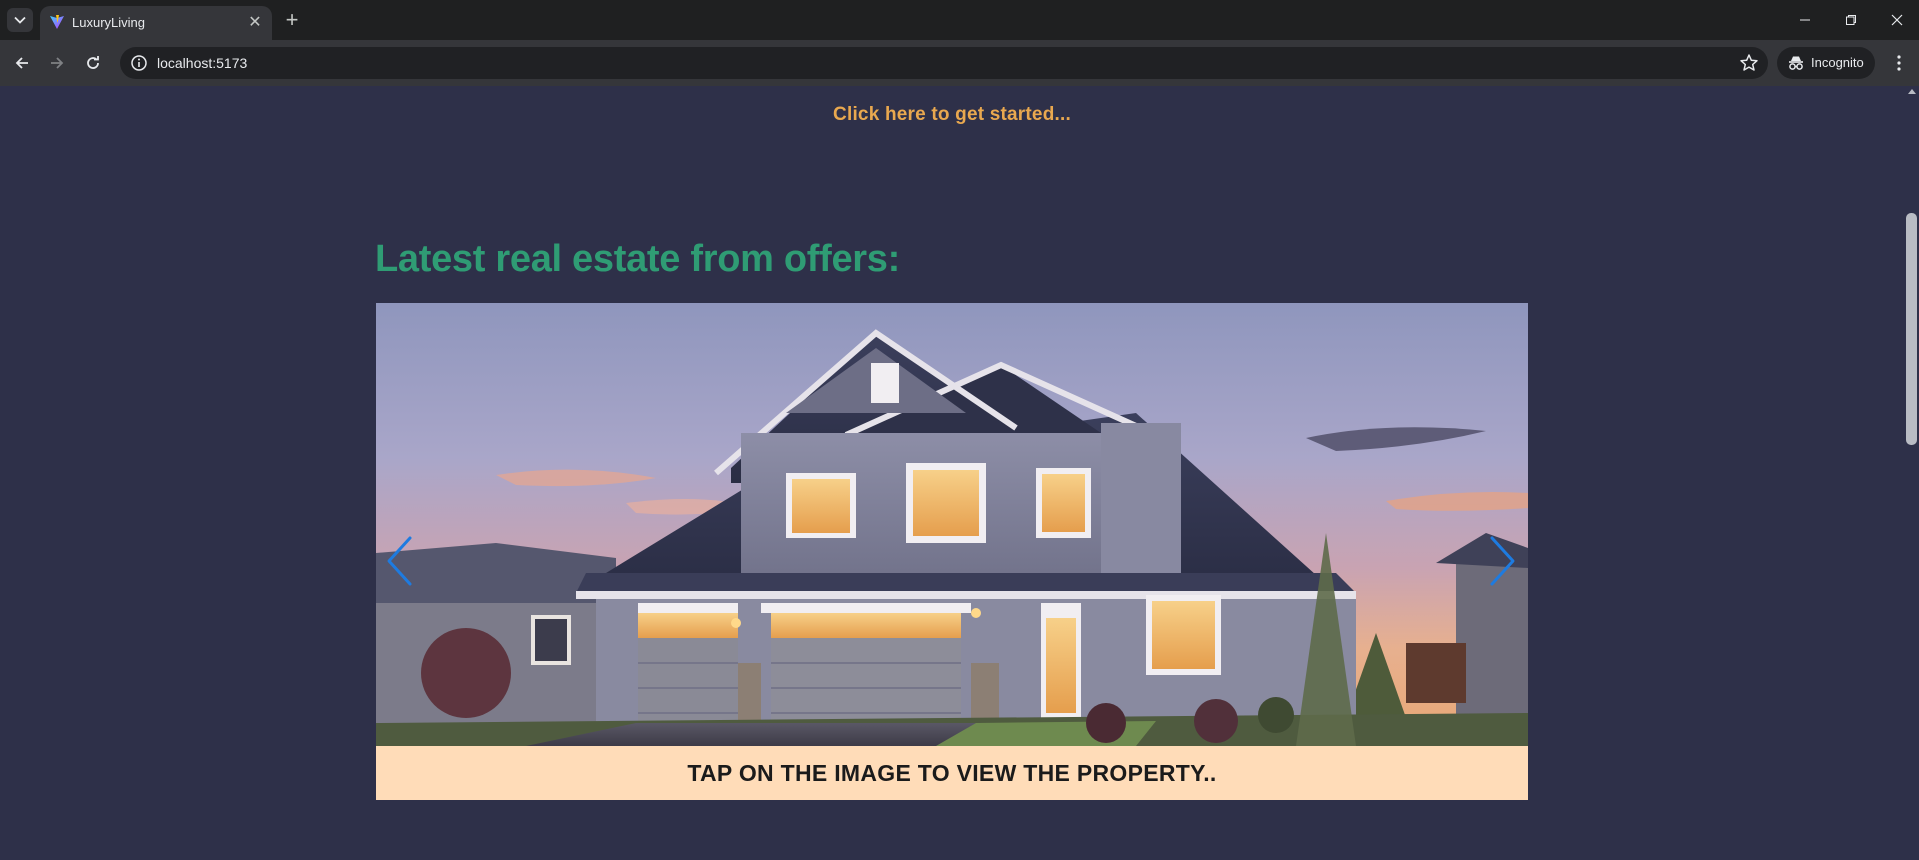  I want to click on browser-tab-strip: LuxuryLiving ✕ +, so click(959, 20).